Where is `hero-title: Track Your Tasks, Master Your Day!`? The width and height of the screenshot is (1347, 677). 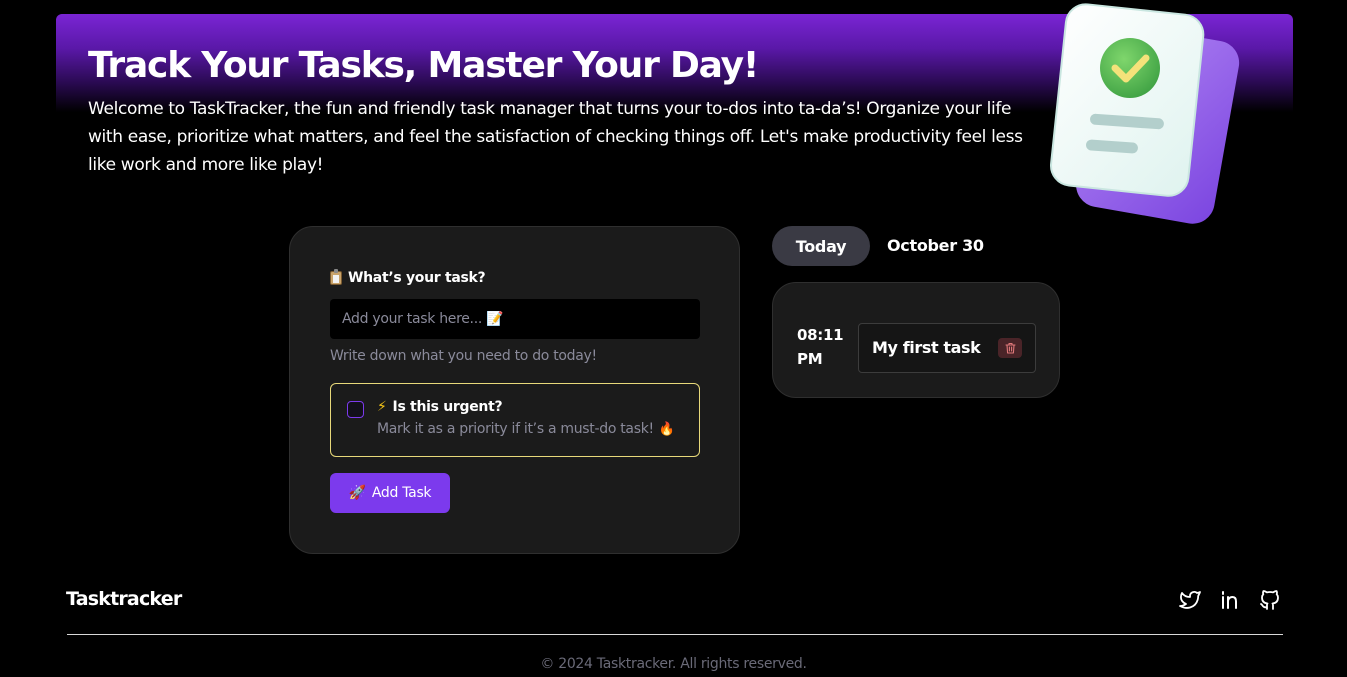 hero-title: Track Your Tasks, Master Your Day! is located at coordinates (423, 65).